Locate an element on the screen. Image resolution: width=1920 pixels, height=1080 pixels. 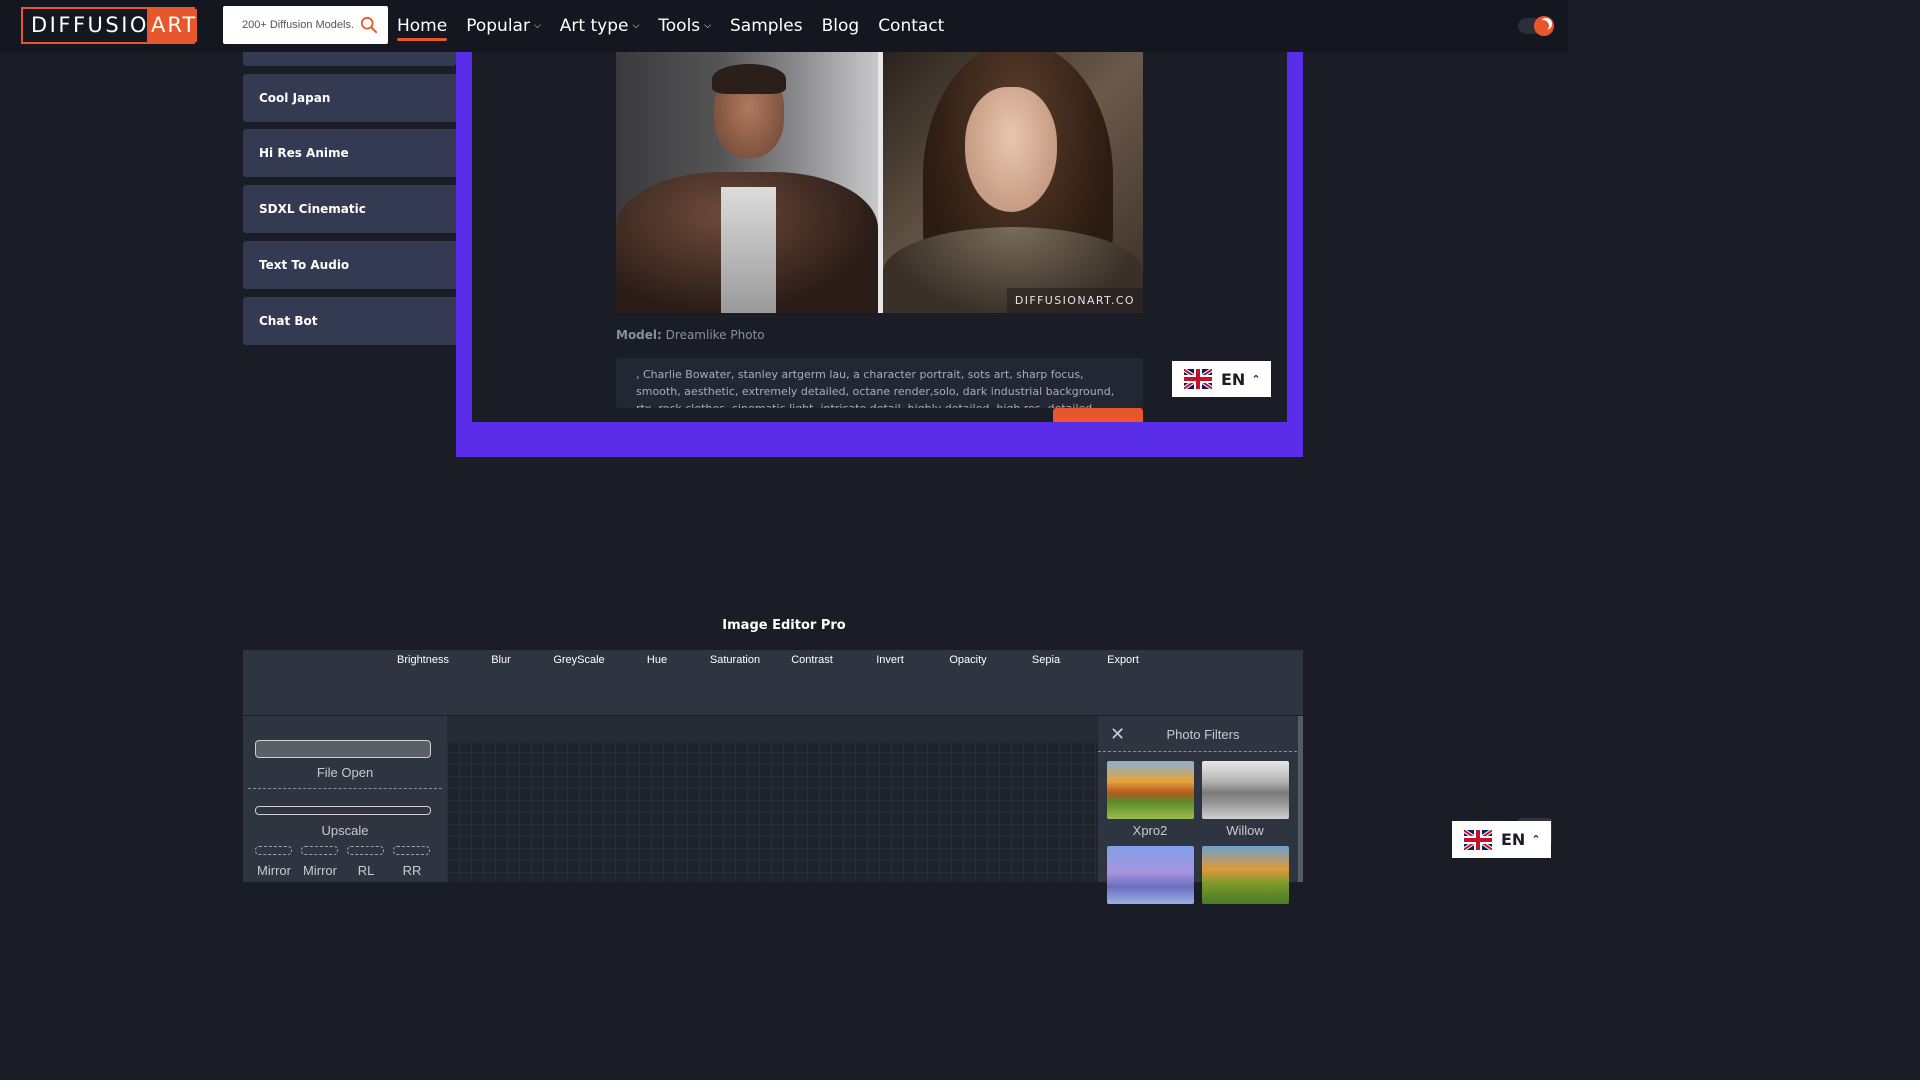
tool-brightness: Brightness is located at coordinates (423, 660).